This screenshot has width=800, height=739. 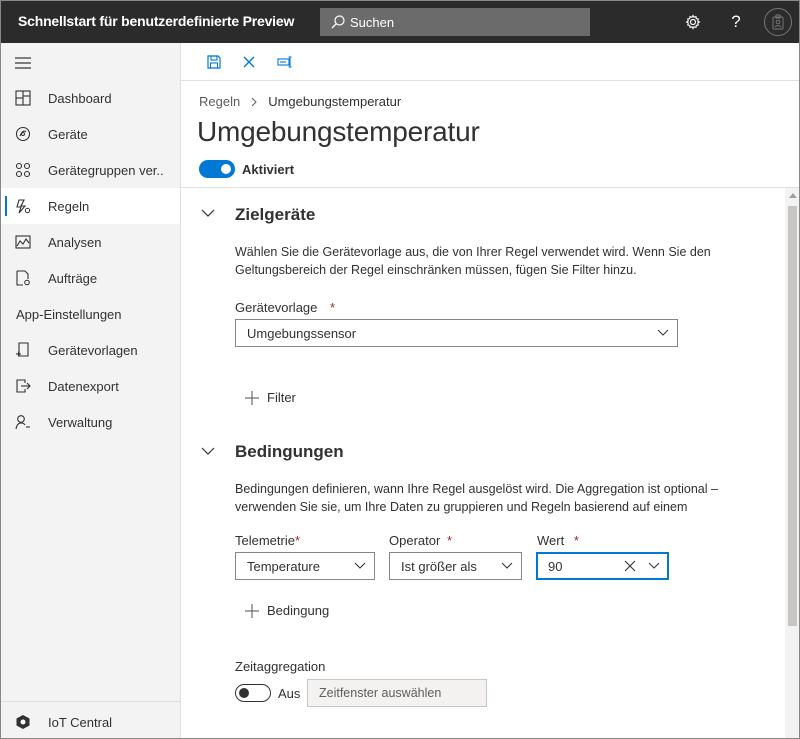 I want to click on sidebar-item-label: Verwaltung, so click(x=80, y=422).